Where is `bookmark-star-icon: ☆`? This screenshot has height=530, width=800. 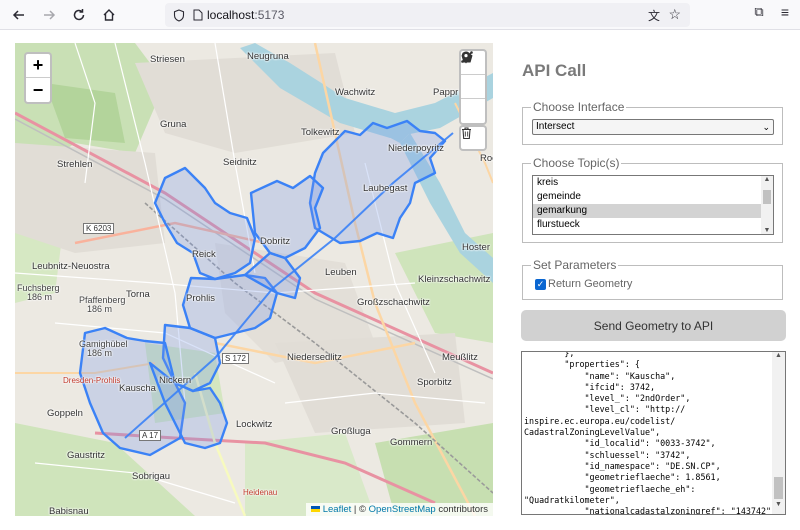
bookmark-star-icon: ☆ is located at coordinates (674, 14).